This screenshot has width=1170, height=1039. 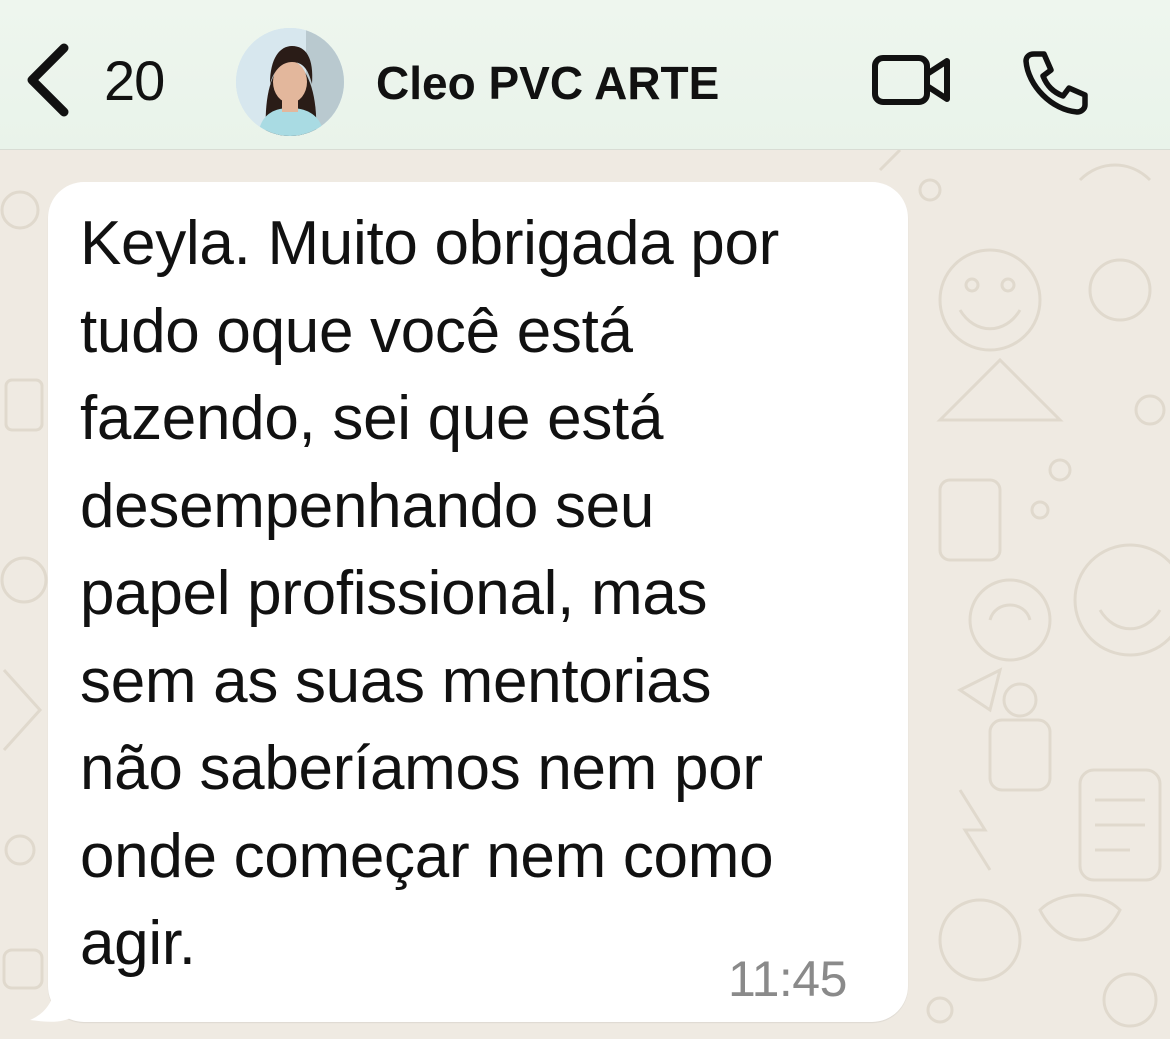 What do you see at coordinates (47, 80) in the screenshot?
I see `chevron-left-icon` at bounding box center [47, 80].